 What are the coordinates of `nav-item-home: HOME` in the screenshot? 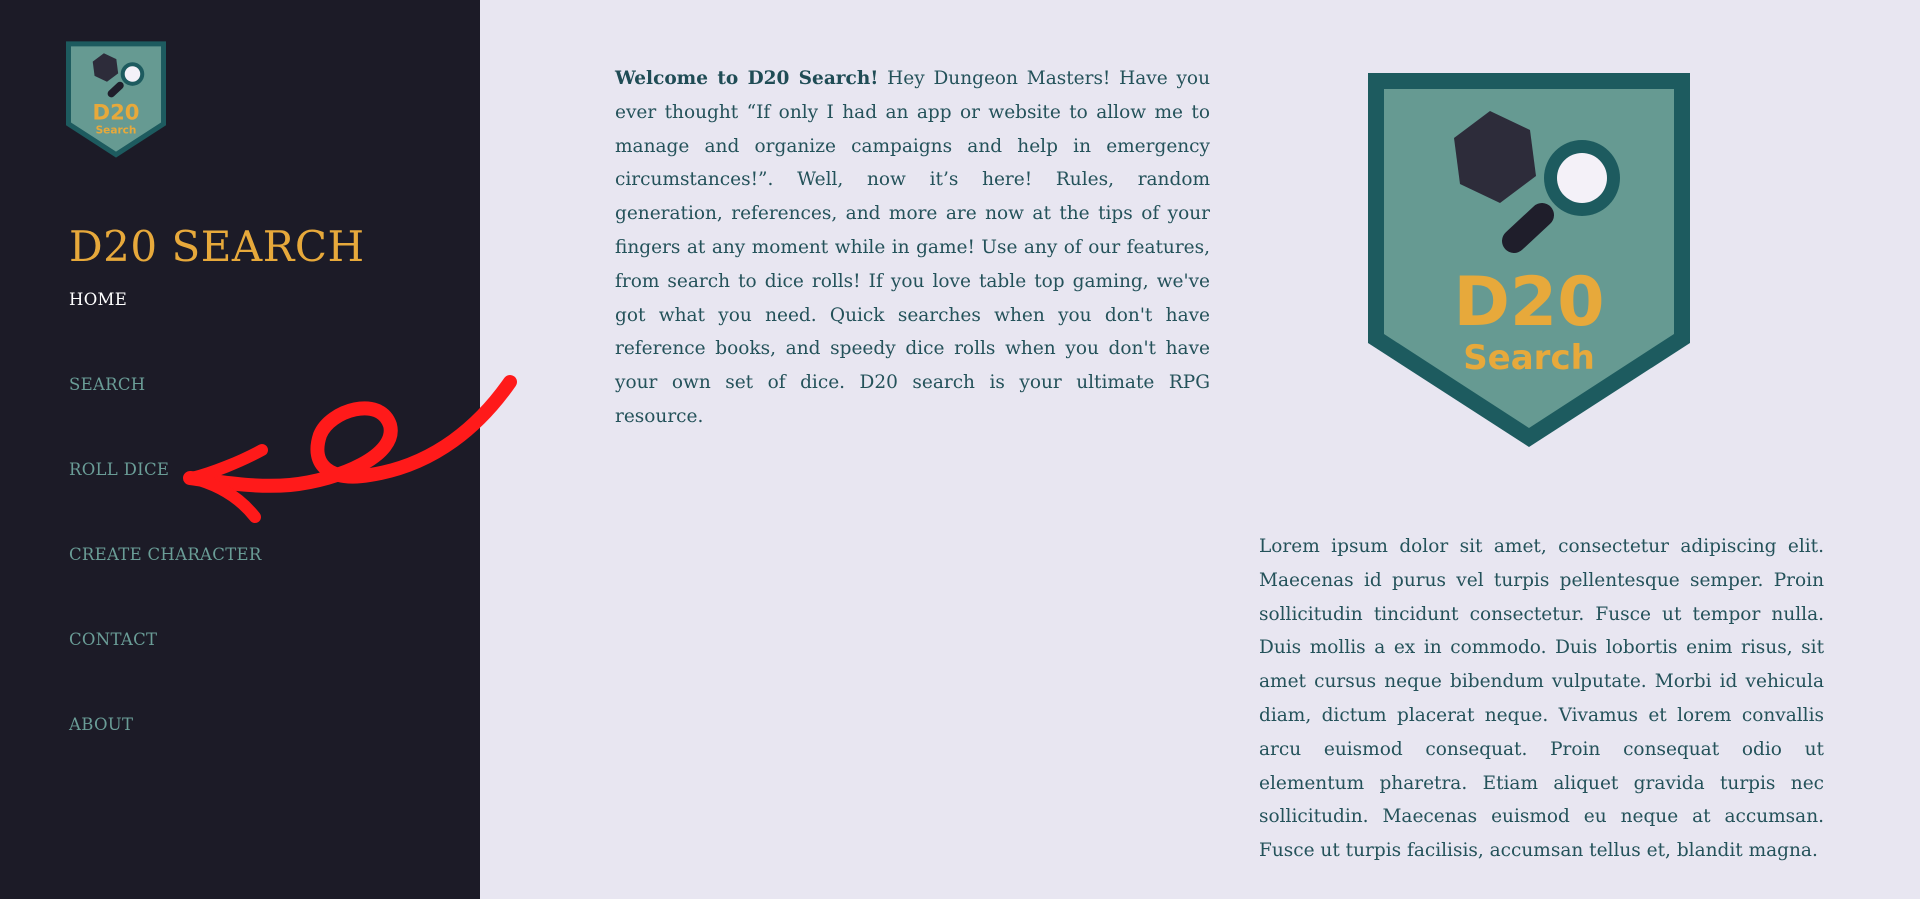 It's located at (165, 332).